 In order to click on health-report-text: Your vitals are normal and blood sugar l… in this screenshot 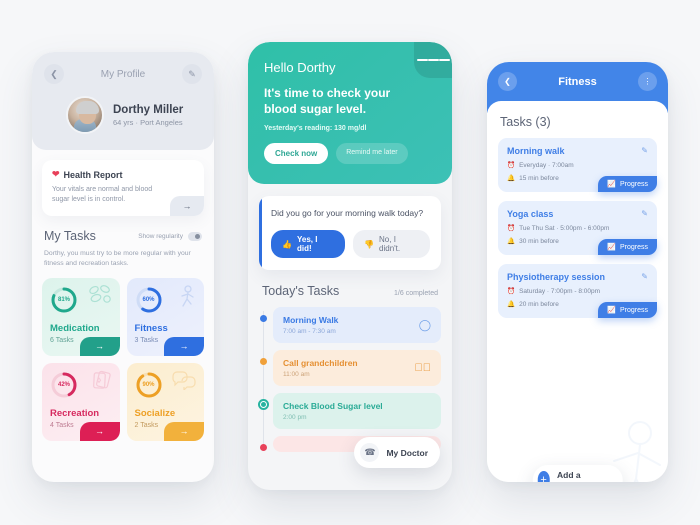, I will do `click(102, 195)`.